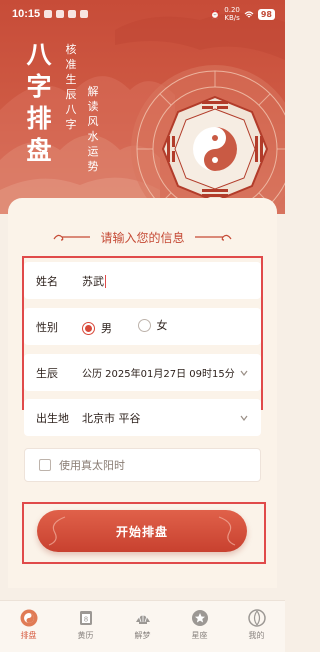 This screenshot has height=652, width=320. I want to click on form-heading: 请输入您的信息, so click(142, 237).